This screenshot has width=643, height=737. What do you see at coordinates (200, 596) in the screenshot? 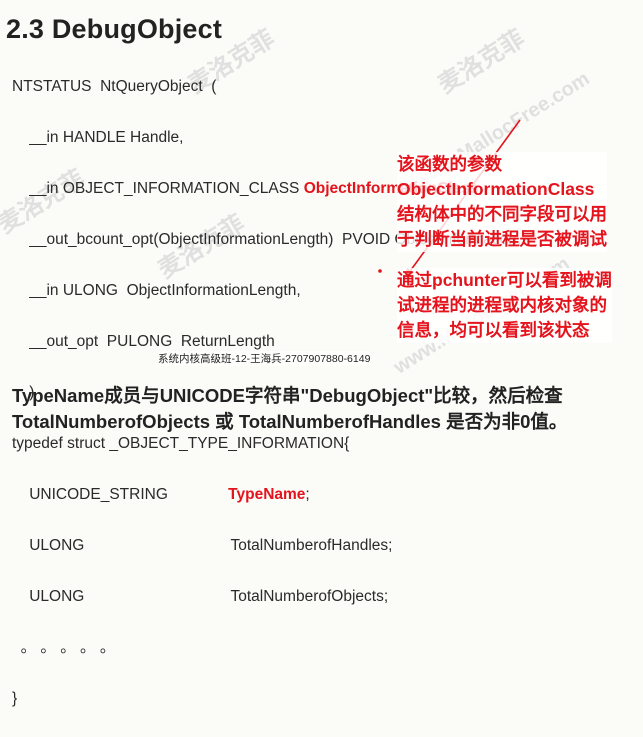
I see `code-line: ULONG TotalNumberofObjects;` at bounding box center [200, 596].